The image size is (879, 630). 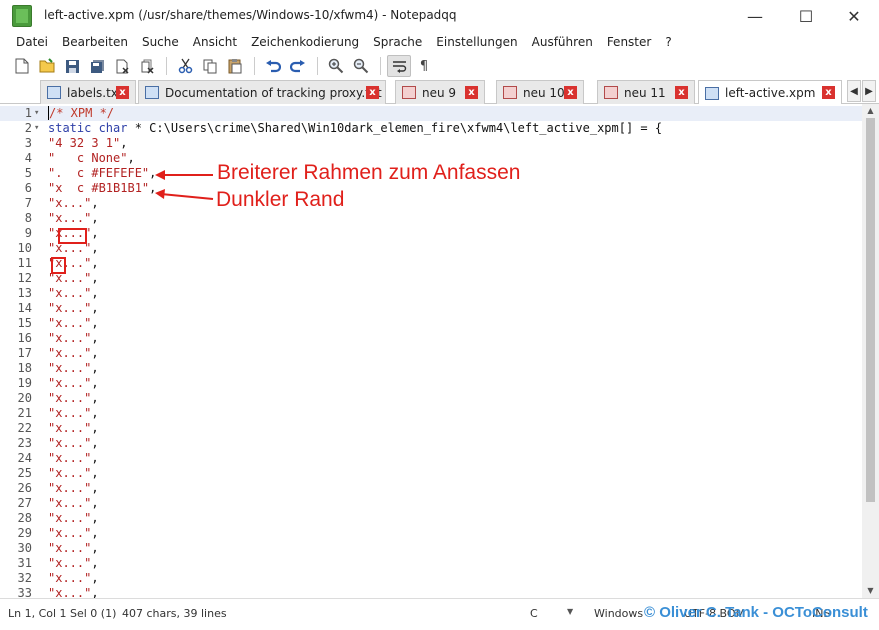 I want to click on line-number: 2, so click(x=28, y=128).